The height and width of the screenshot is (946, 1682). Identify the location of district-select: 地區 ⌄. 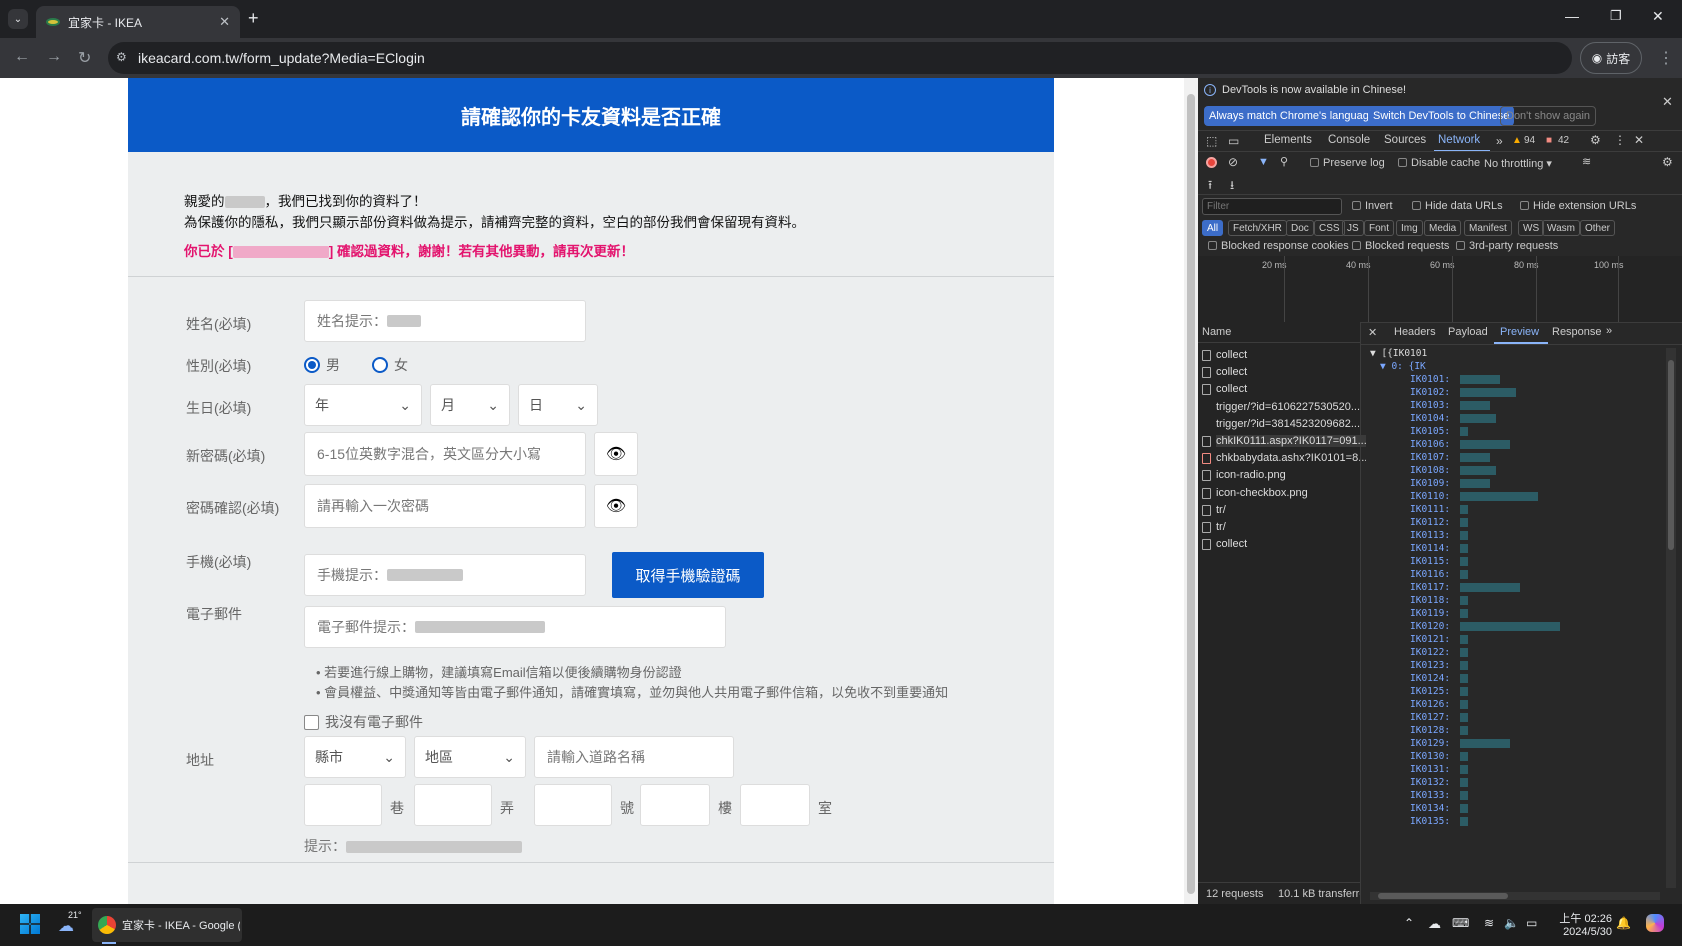
(470, 757).